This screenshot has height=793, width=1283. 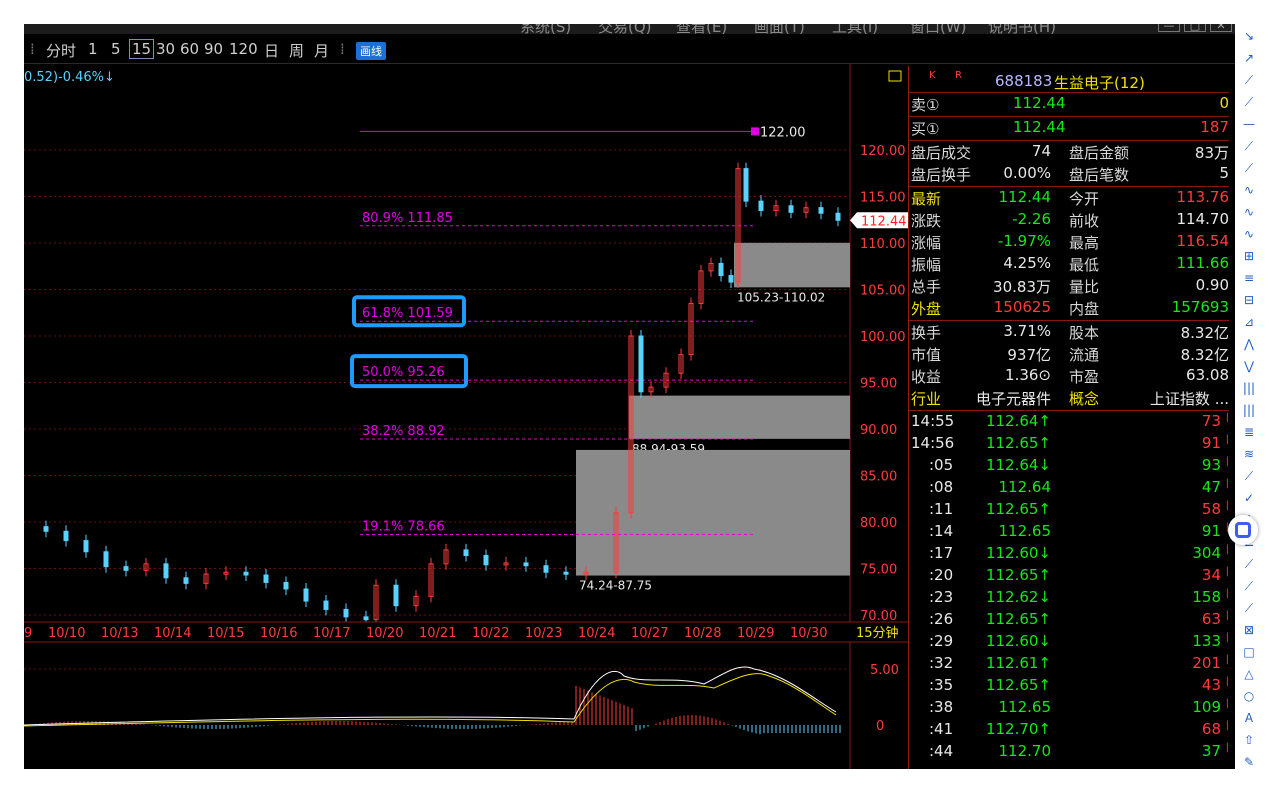 What do you see at coordinates (1025, 197) in the screenshot?
I see `stat-value: 112.44` at bounding box center [1025, 197].